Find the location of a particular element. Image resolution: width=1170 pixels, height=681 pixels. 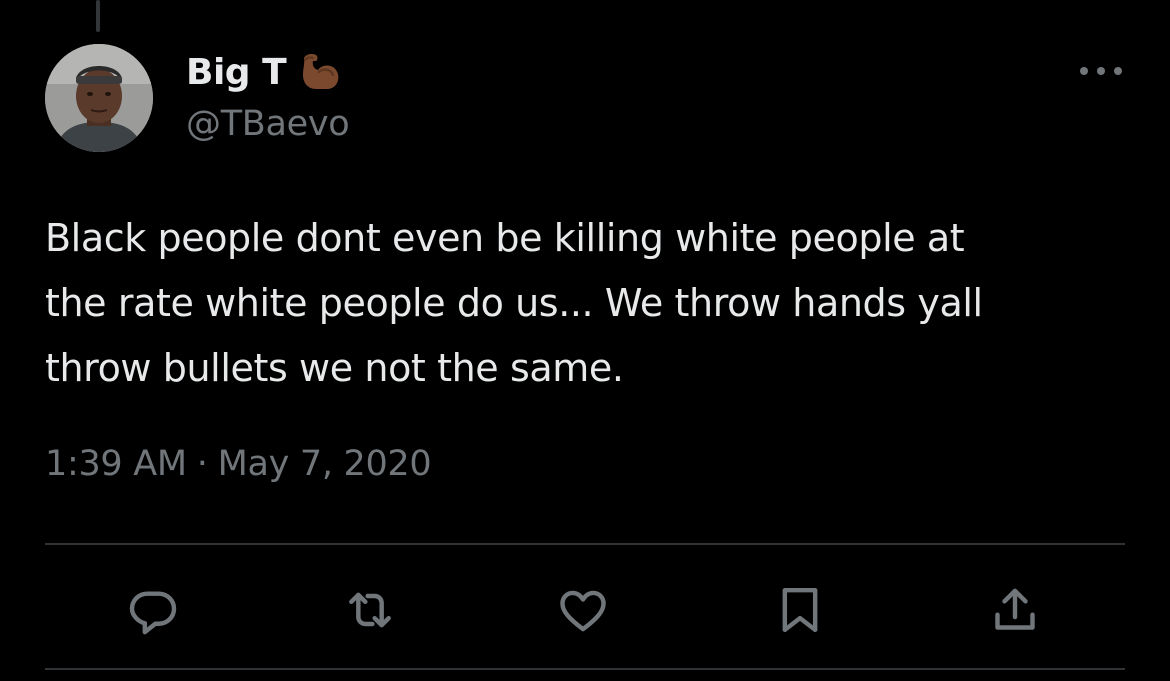

author-handle: @TBaevo is located at coordinates (268, 124).